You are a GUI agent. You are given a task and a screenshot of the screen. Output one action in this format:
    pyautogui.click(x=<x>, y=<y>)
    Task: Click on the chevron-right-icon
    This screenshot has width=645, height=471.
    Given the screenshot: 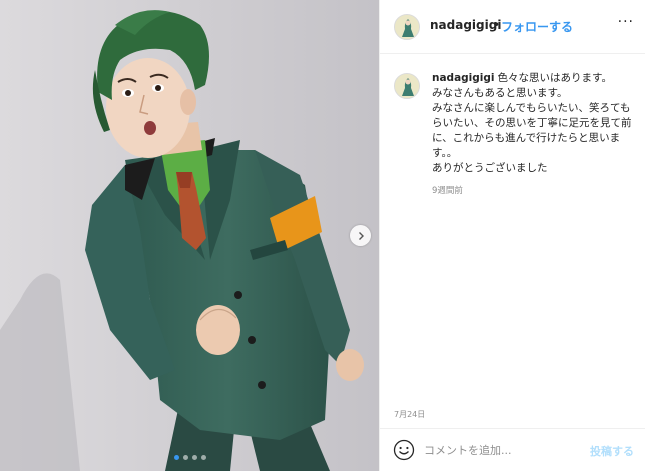 What is the action you would take?
    pyautogui.click(x=361, y=235)
    